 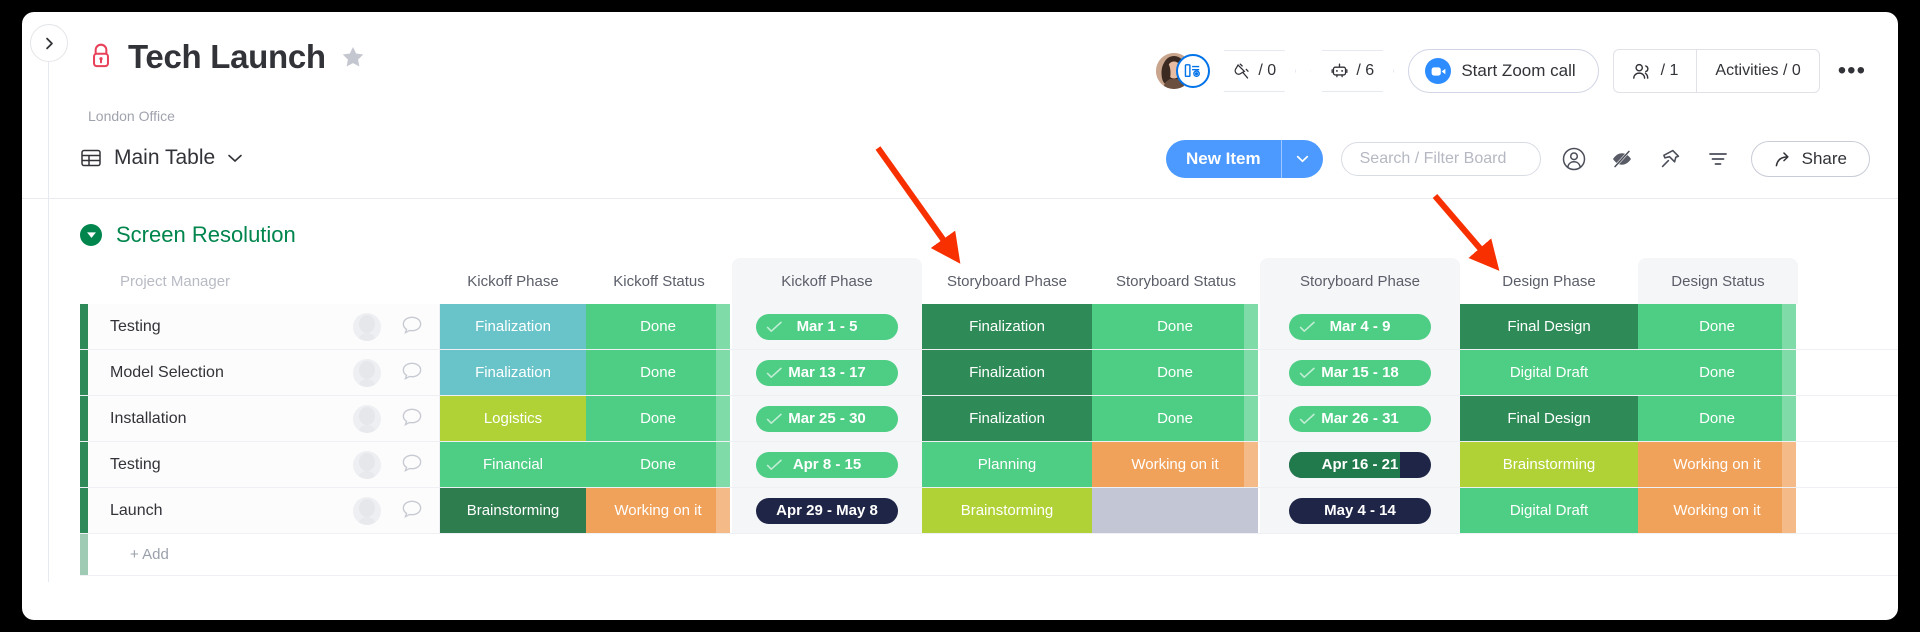 What do you see at coordinates (353, 57) in the screenshot?
I see `star-icon` at bounding box center [353, 57].